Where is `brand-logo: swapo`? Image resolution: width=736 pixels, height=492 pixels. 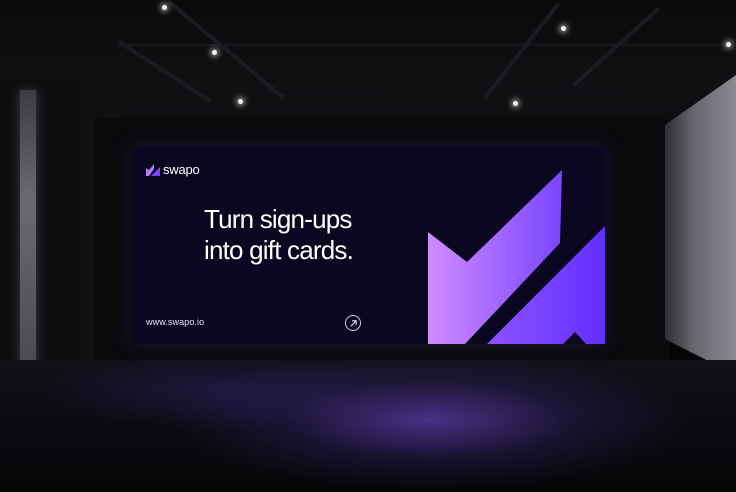
brand-logo: swapo is located at coordinates (173, 169).